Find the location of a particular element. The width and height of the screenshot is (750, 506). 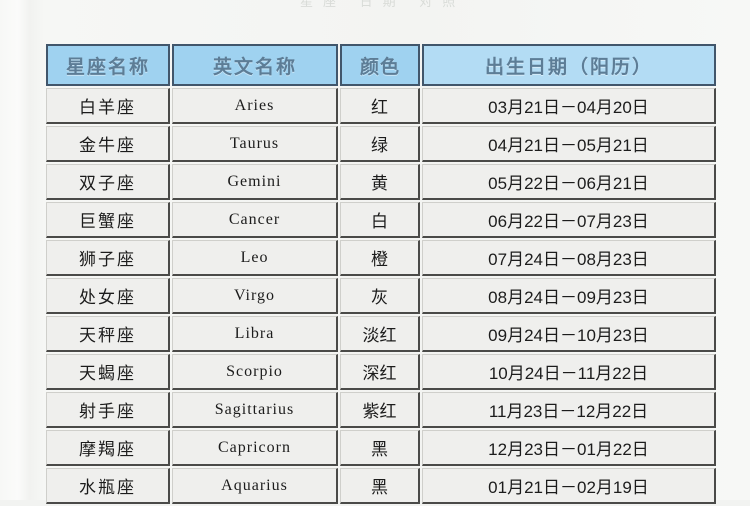

table-row: 天秤座 Libra 淡红 09月24日－10月23日 is located at coordinates (381, 334).